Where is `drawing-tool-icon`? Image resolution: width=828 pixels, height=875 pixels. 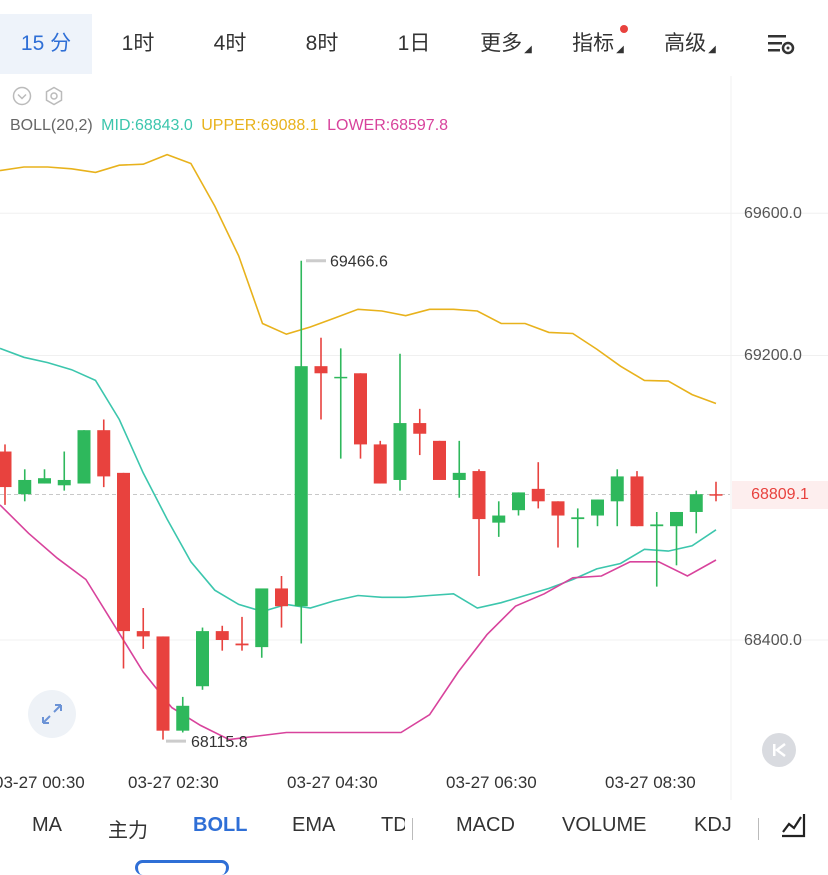 drawing-tool-icon is located at coordinates (793, 825).